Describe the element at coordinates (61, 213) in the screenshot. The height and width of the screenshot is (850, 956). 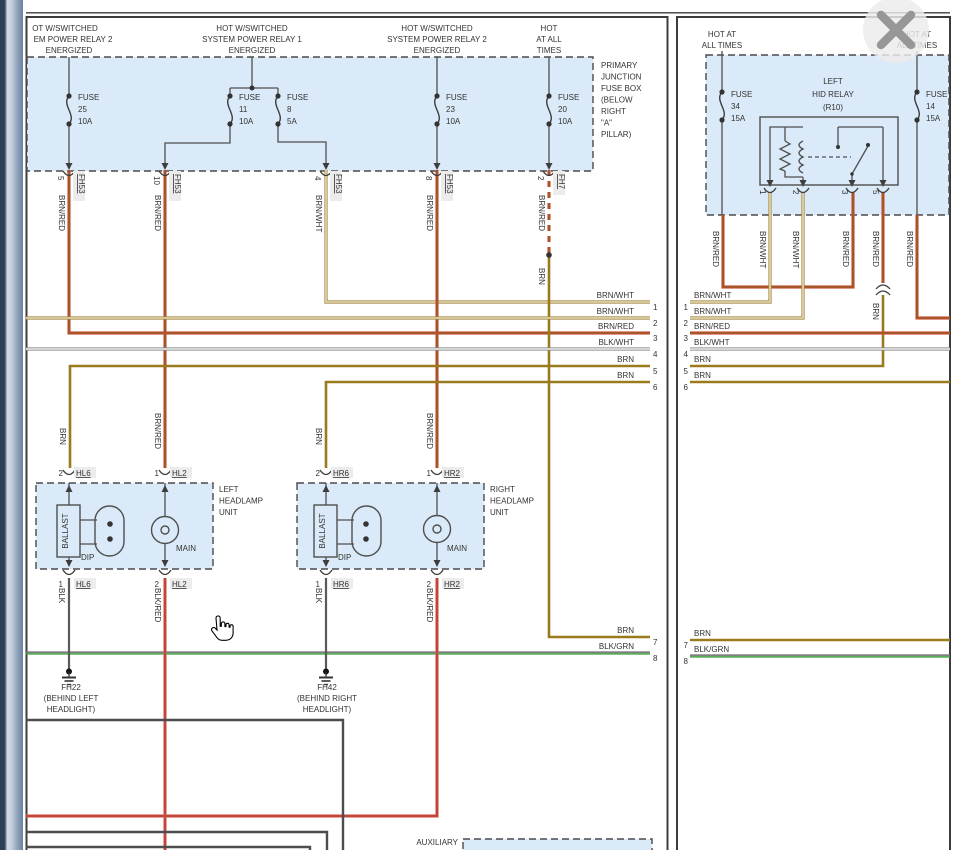
I see `w-brnred-1: BRN/RED` at that location.